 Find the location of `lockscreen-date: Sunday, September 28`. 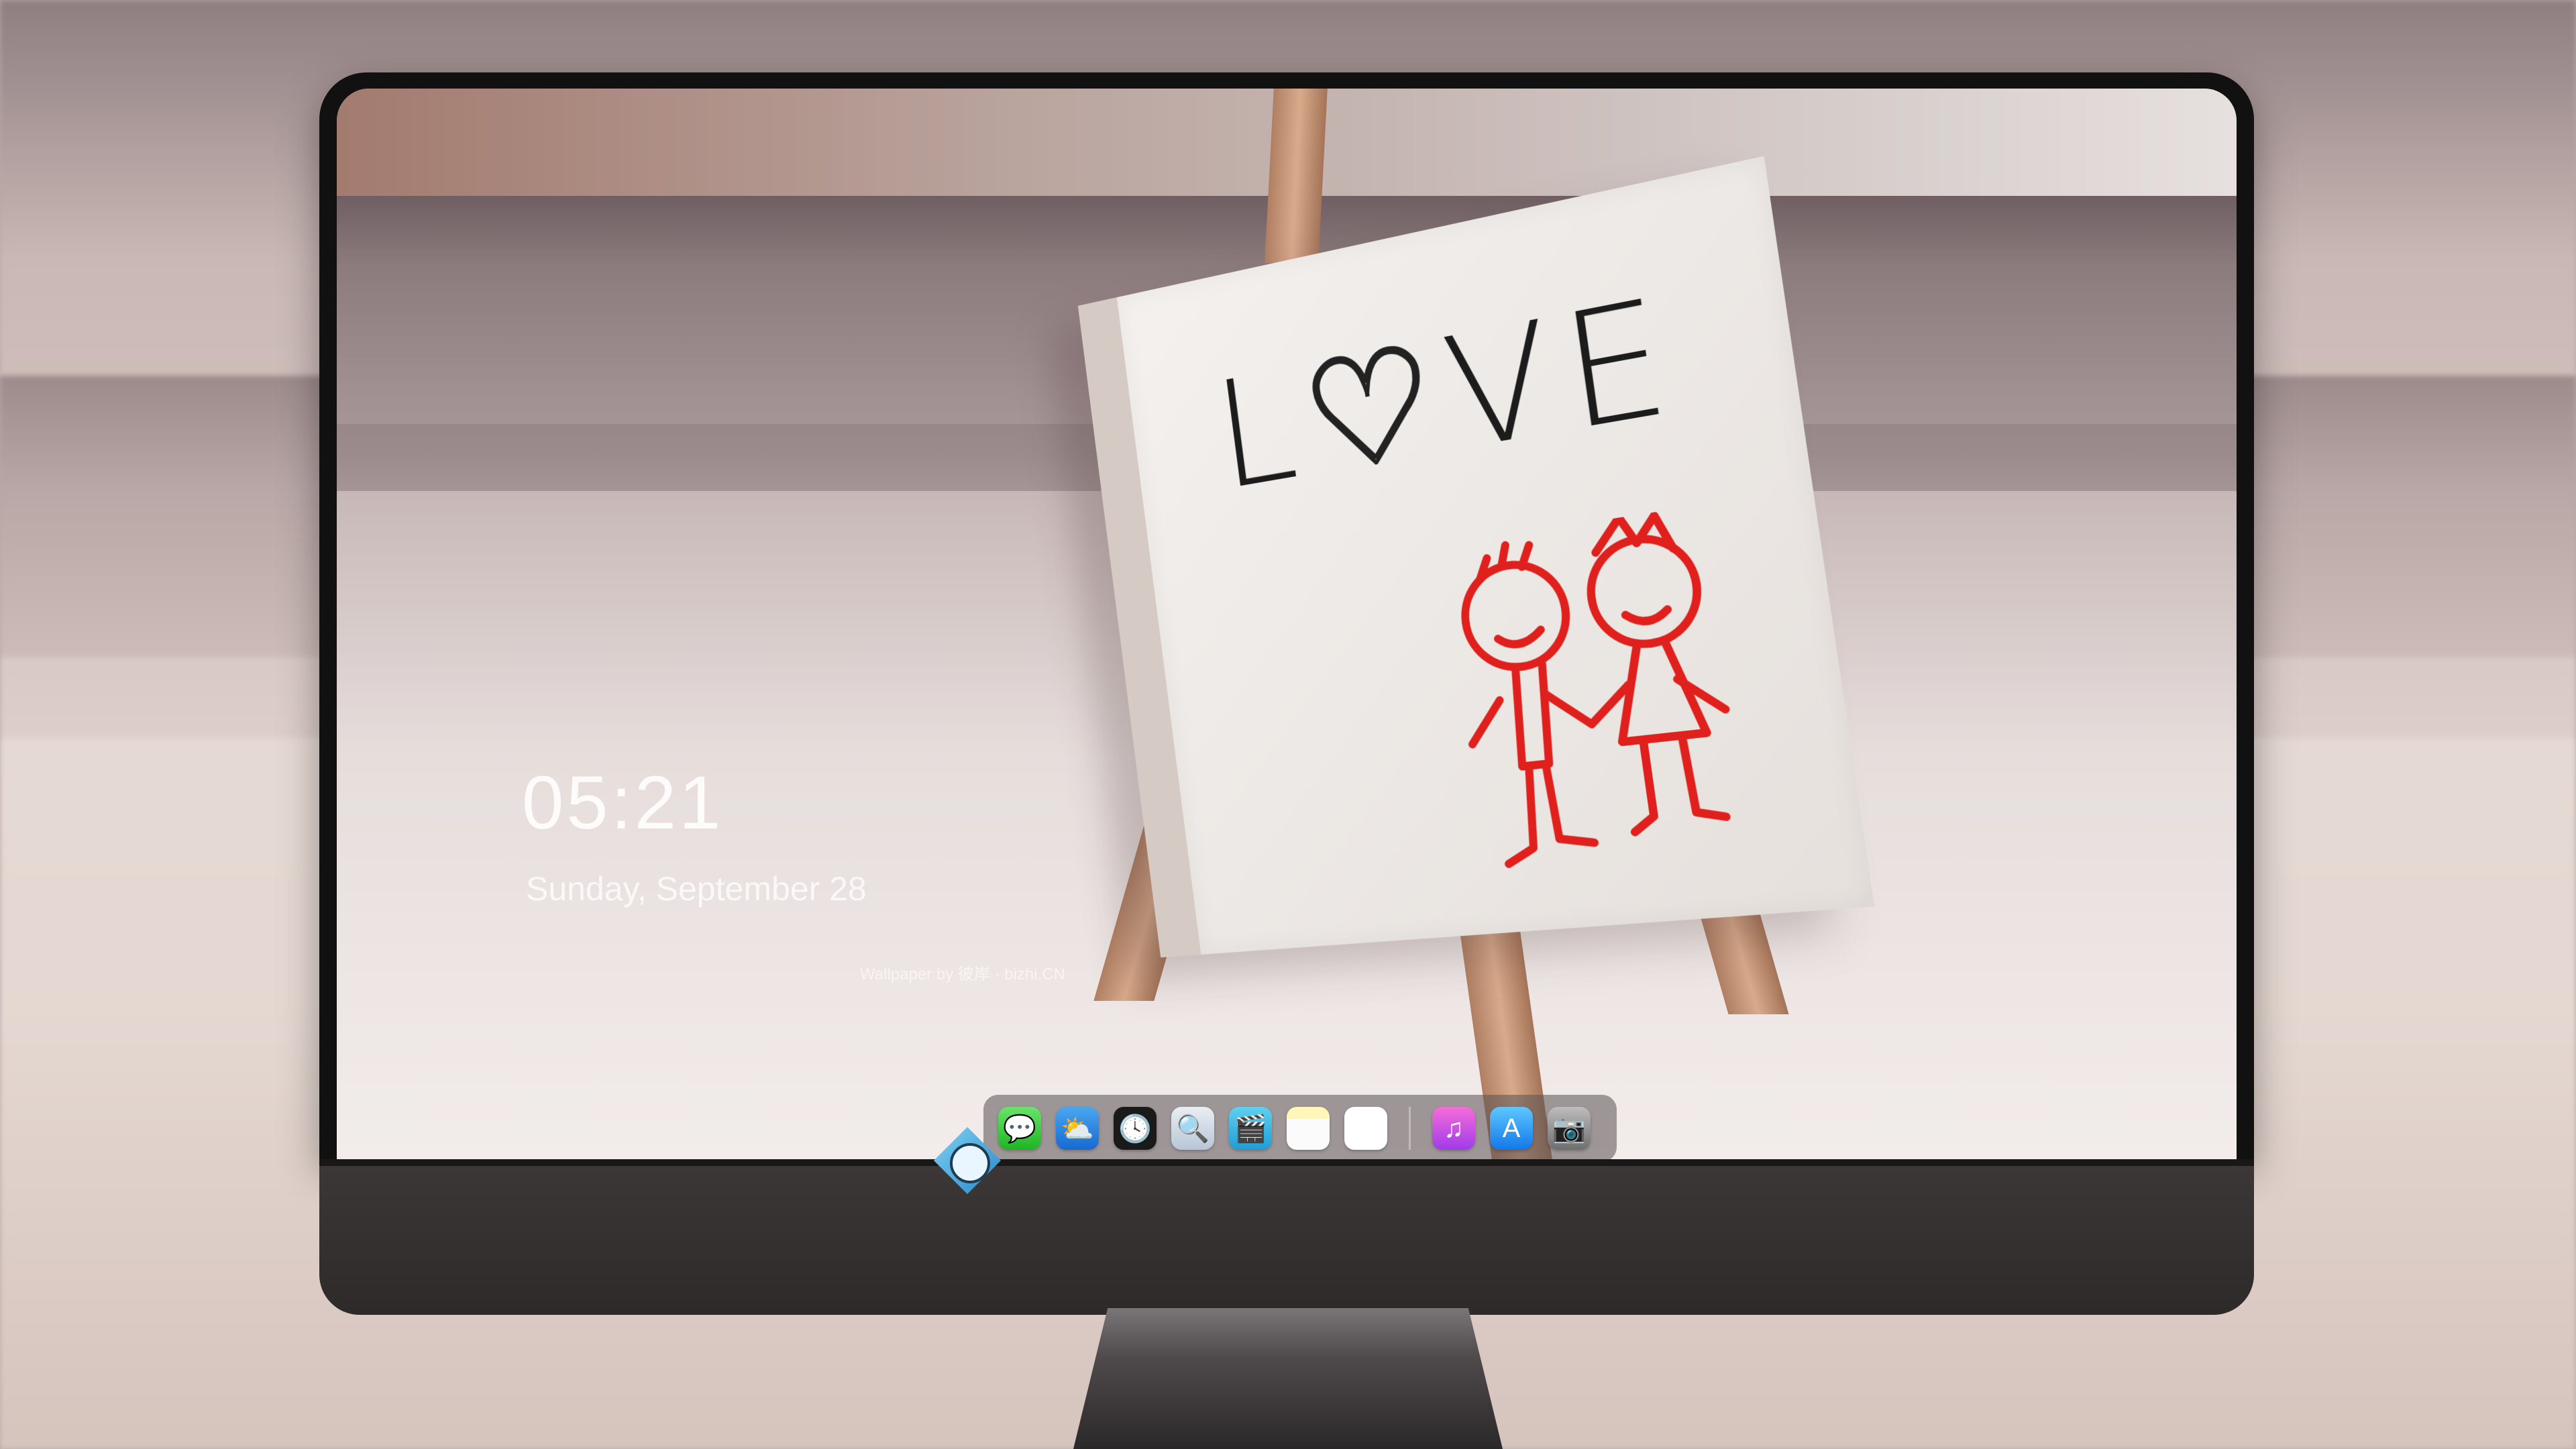

lockscreen-date: Sunday, September 28 is located at coordinates (696, 889).